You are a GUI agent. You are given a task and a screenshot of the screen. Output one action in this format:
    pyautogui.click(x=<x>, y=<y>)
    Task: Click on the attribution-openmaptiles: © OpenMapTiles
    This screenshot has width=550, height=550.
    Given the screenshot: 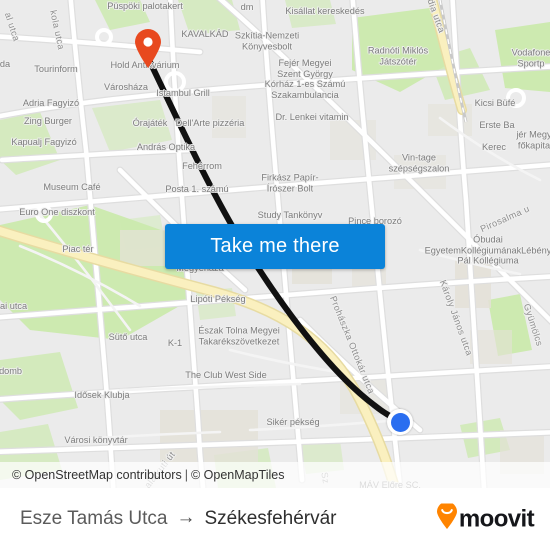 What is the action you would take?
    pyautogui.click(x=238, y=475)
    